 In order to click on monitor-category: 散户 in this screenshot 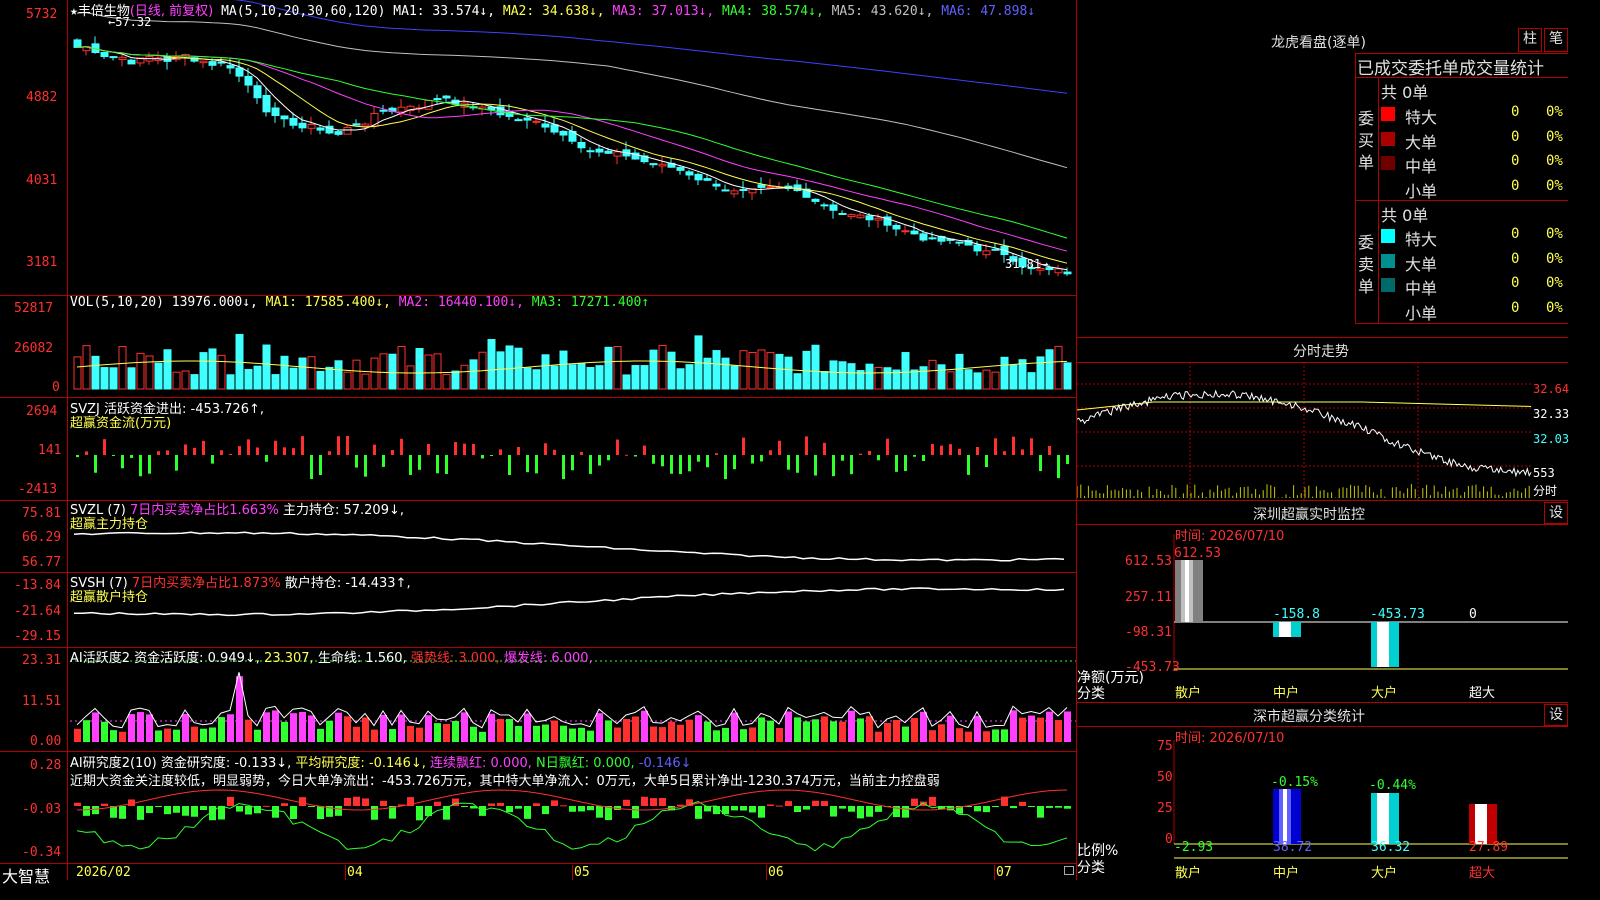, I will do `click(1188, 693)`.